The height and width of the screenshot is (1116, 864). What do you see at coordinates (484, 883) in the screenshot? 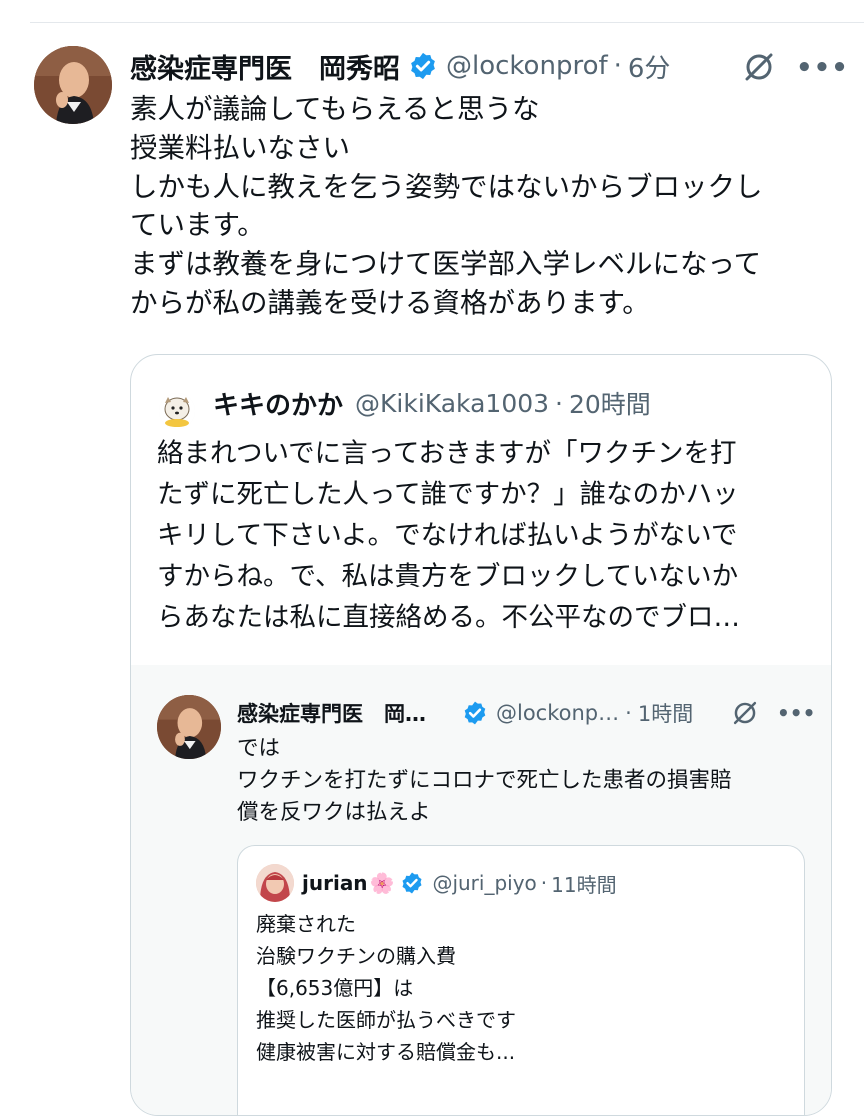
I see `nested-author-handle: @juri_piyo` at bounding box center [484, 883].